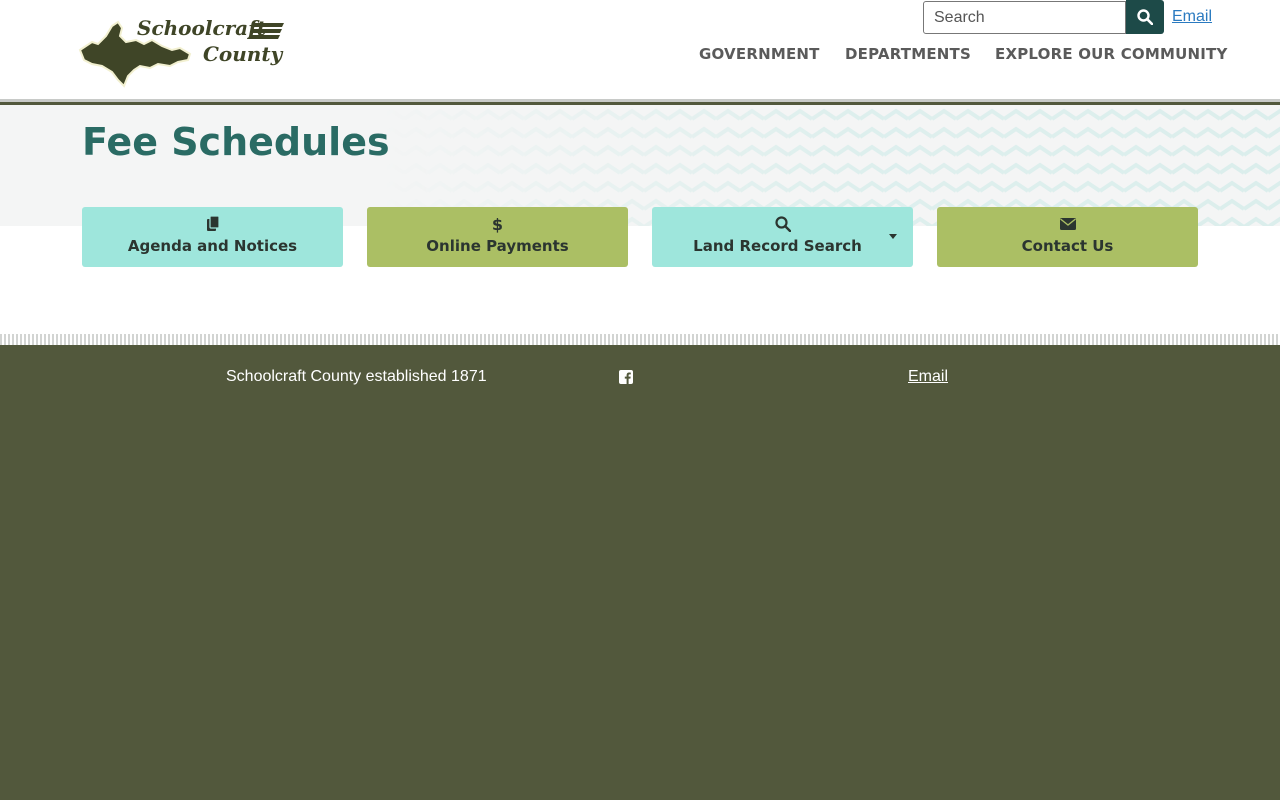 The height and width of the screenshot is (800, 1280). I want to click on footer-divider, so click(640, 339).